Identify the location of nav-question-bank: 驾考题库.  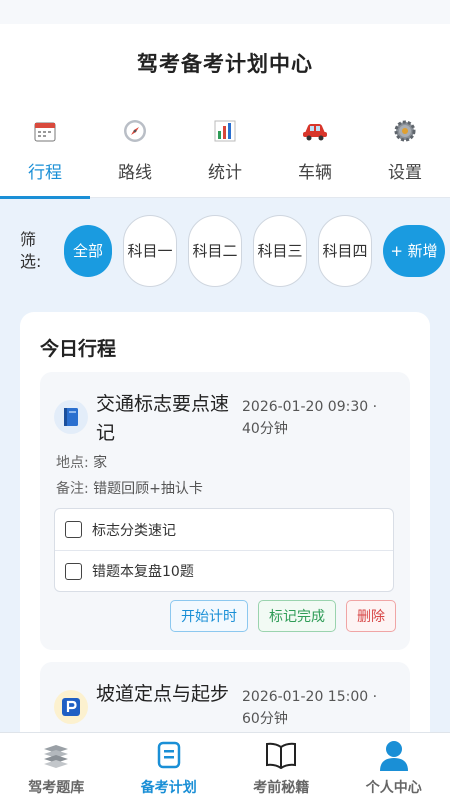
(56, 766).